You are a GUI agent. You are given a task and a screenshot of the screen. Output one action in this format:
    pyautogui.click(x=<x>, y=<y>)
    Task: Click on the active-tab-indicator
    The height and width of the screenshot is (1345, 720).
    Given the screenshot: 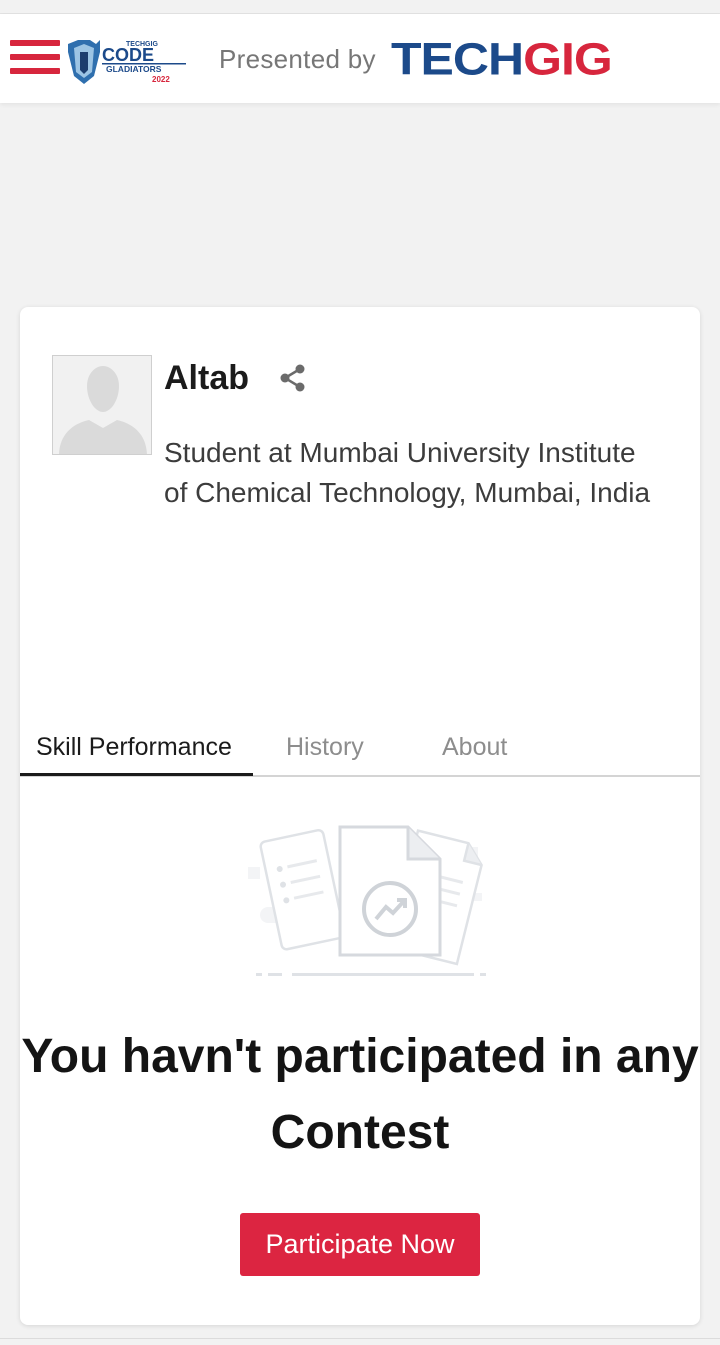 What is the action you would take?
    pyautogui.click(x=136, y=774)
    